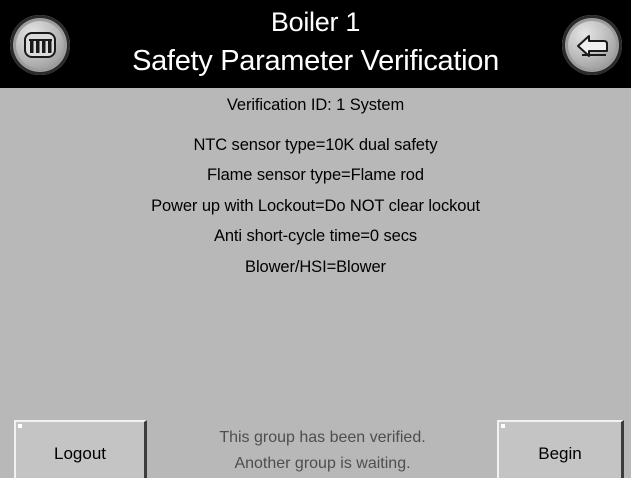 Image resolution: width=631 pixels, height=478 pixels. What do you see at coordinates (315, 236) in the screenshot?
I see `parameter-anti-short-cycle: Anti short-cycle time=0 secs` at bounding box center [315, 236].